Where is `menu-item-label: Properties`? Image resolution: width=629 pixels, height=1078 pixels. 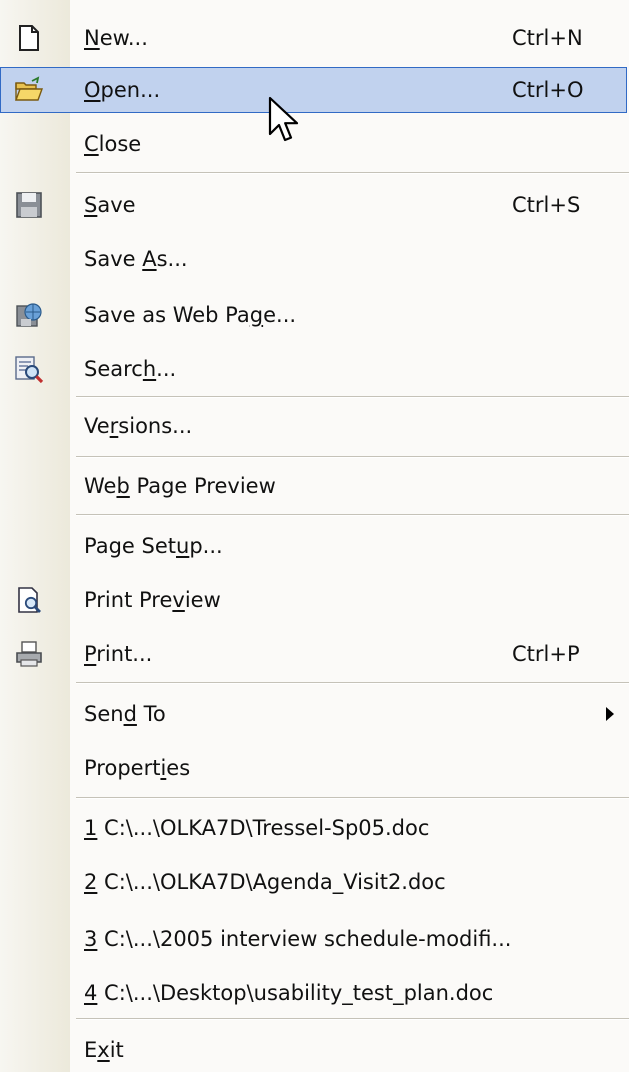
menu-item-label: Properties is located at coordinates (137, 768).